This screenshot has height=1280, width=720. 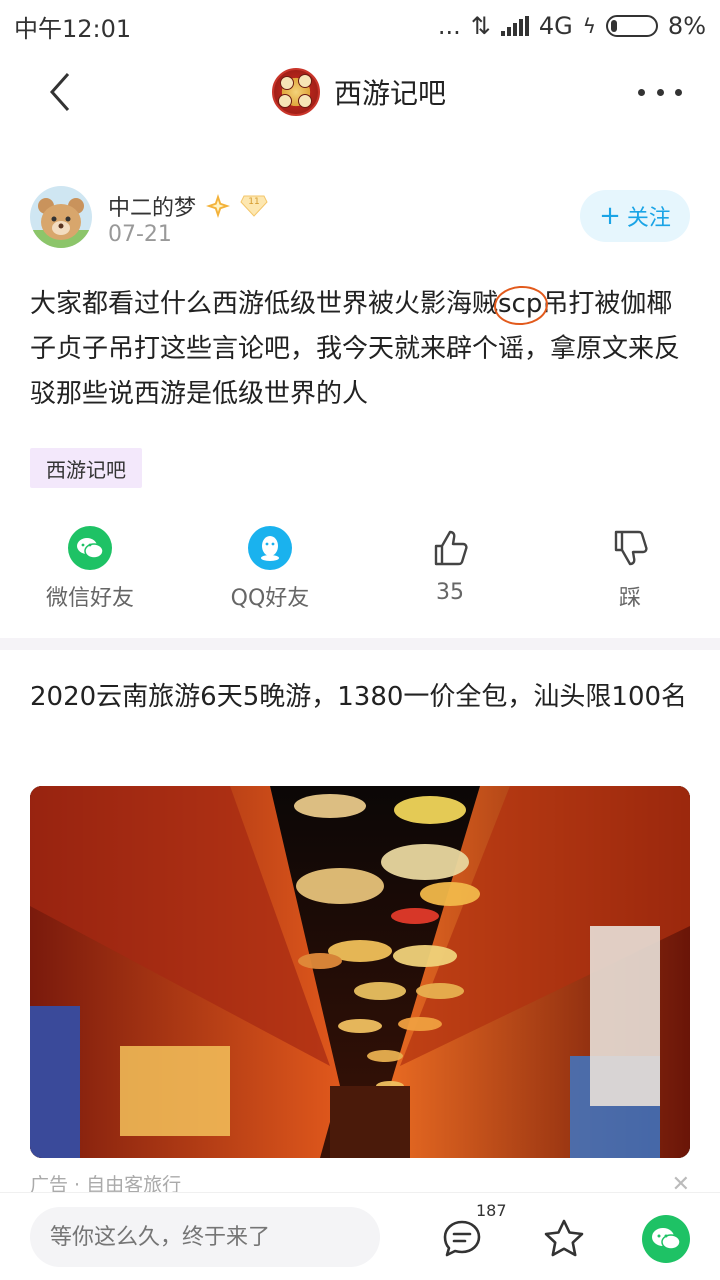 What do you see at coordinates (152, 206) in the screenshot?
I see `author-name: 中二的梦` at bounding box center [152, 206].